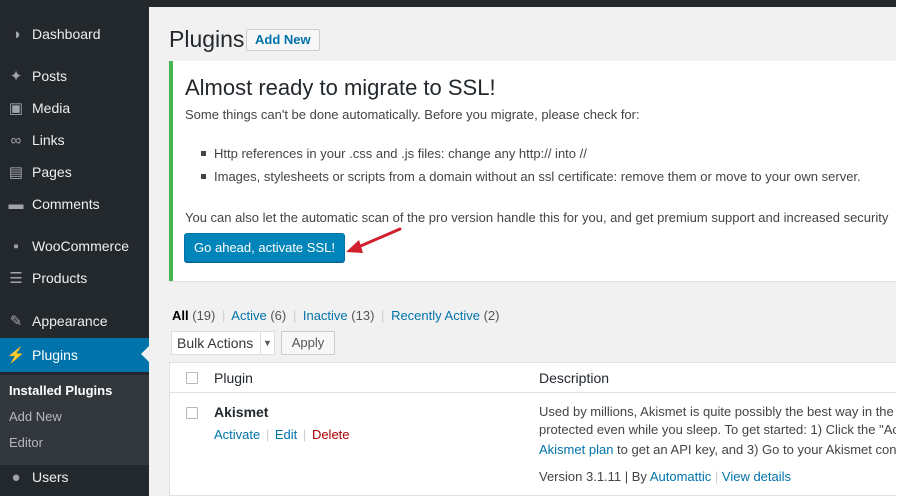 This screenshot has width=900, height=496. What do you see at coordinates (635, 476) in the screenshot?
I see `by-text: | By` at bounding box center [635, 476].